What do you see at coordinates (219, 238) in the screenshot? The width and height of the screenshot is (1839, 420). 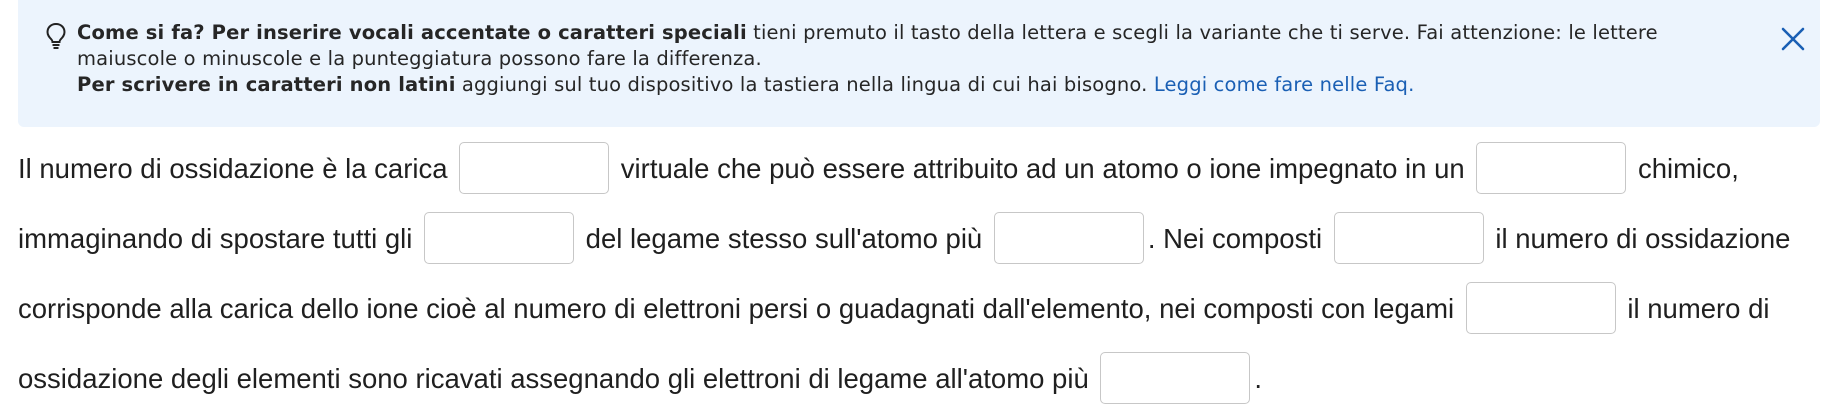 I see `text-segment: immaginando di spostare tutti gli` at bounding box center [219, 238].